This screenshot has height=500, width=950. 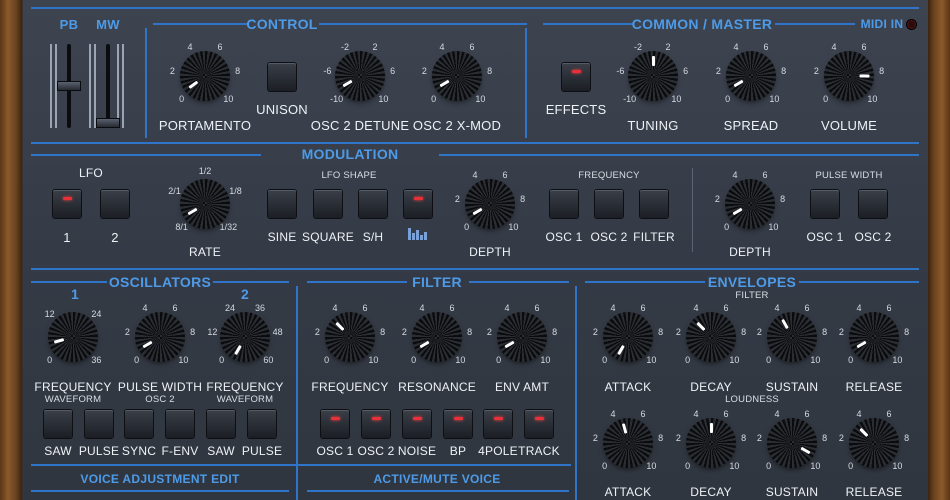 I want to click on control-rule-left, so click(x=201, y=24).